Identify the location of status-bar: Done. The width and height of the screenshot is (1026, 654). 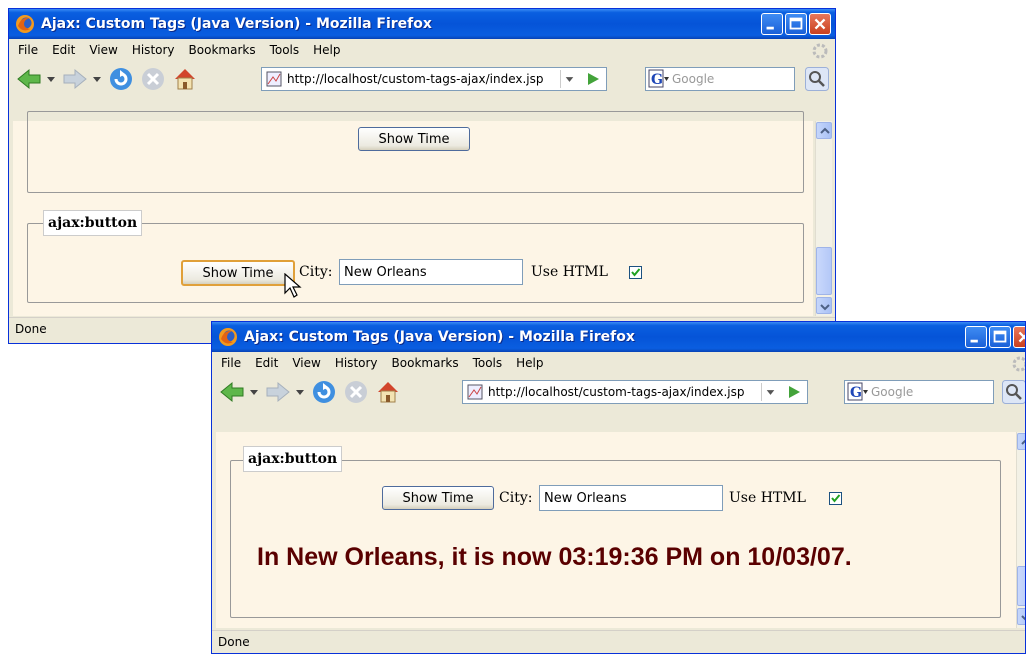
(618, 641).